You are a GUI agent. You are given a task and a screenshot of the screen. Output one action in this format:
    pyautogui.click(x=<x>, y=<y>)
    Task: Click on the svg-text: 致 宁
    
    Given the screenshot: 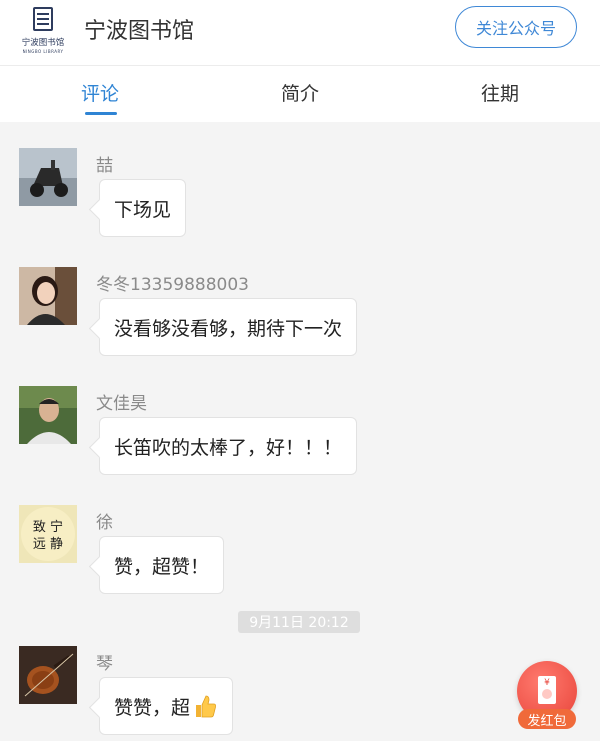 What is the action you would take?
    pyautogui.click(x=48, y=527)
    